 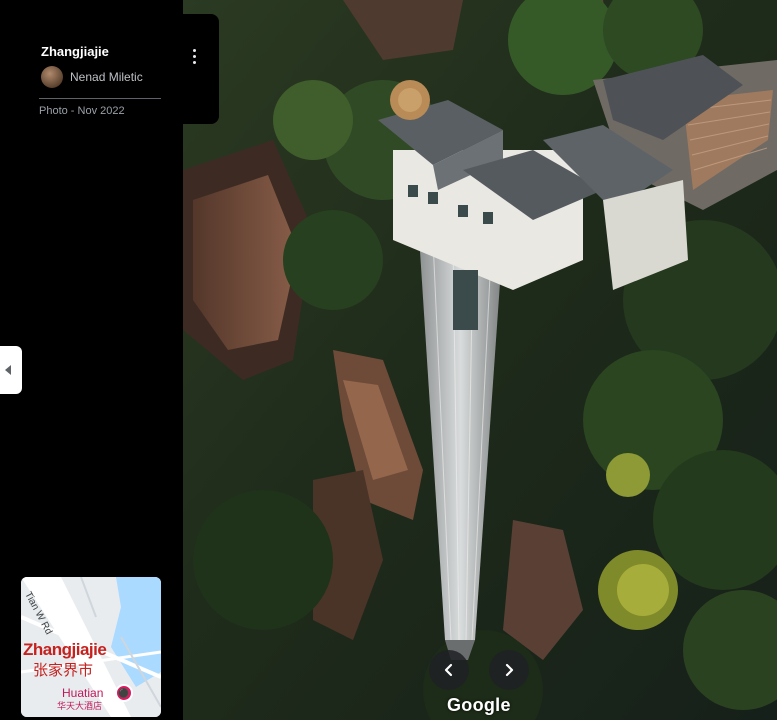 I want to click on collapse-panel-button, so click(x=11, y=370).